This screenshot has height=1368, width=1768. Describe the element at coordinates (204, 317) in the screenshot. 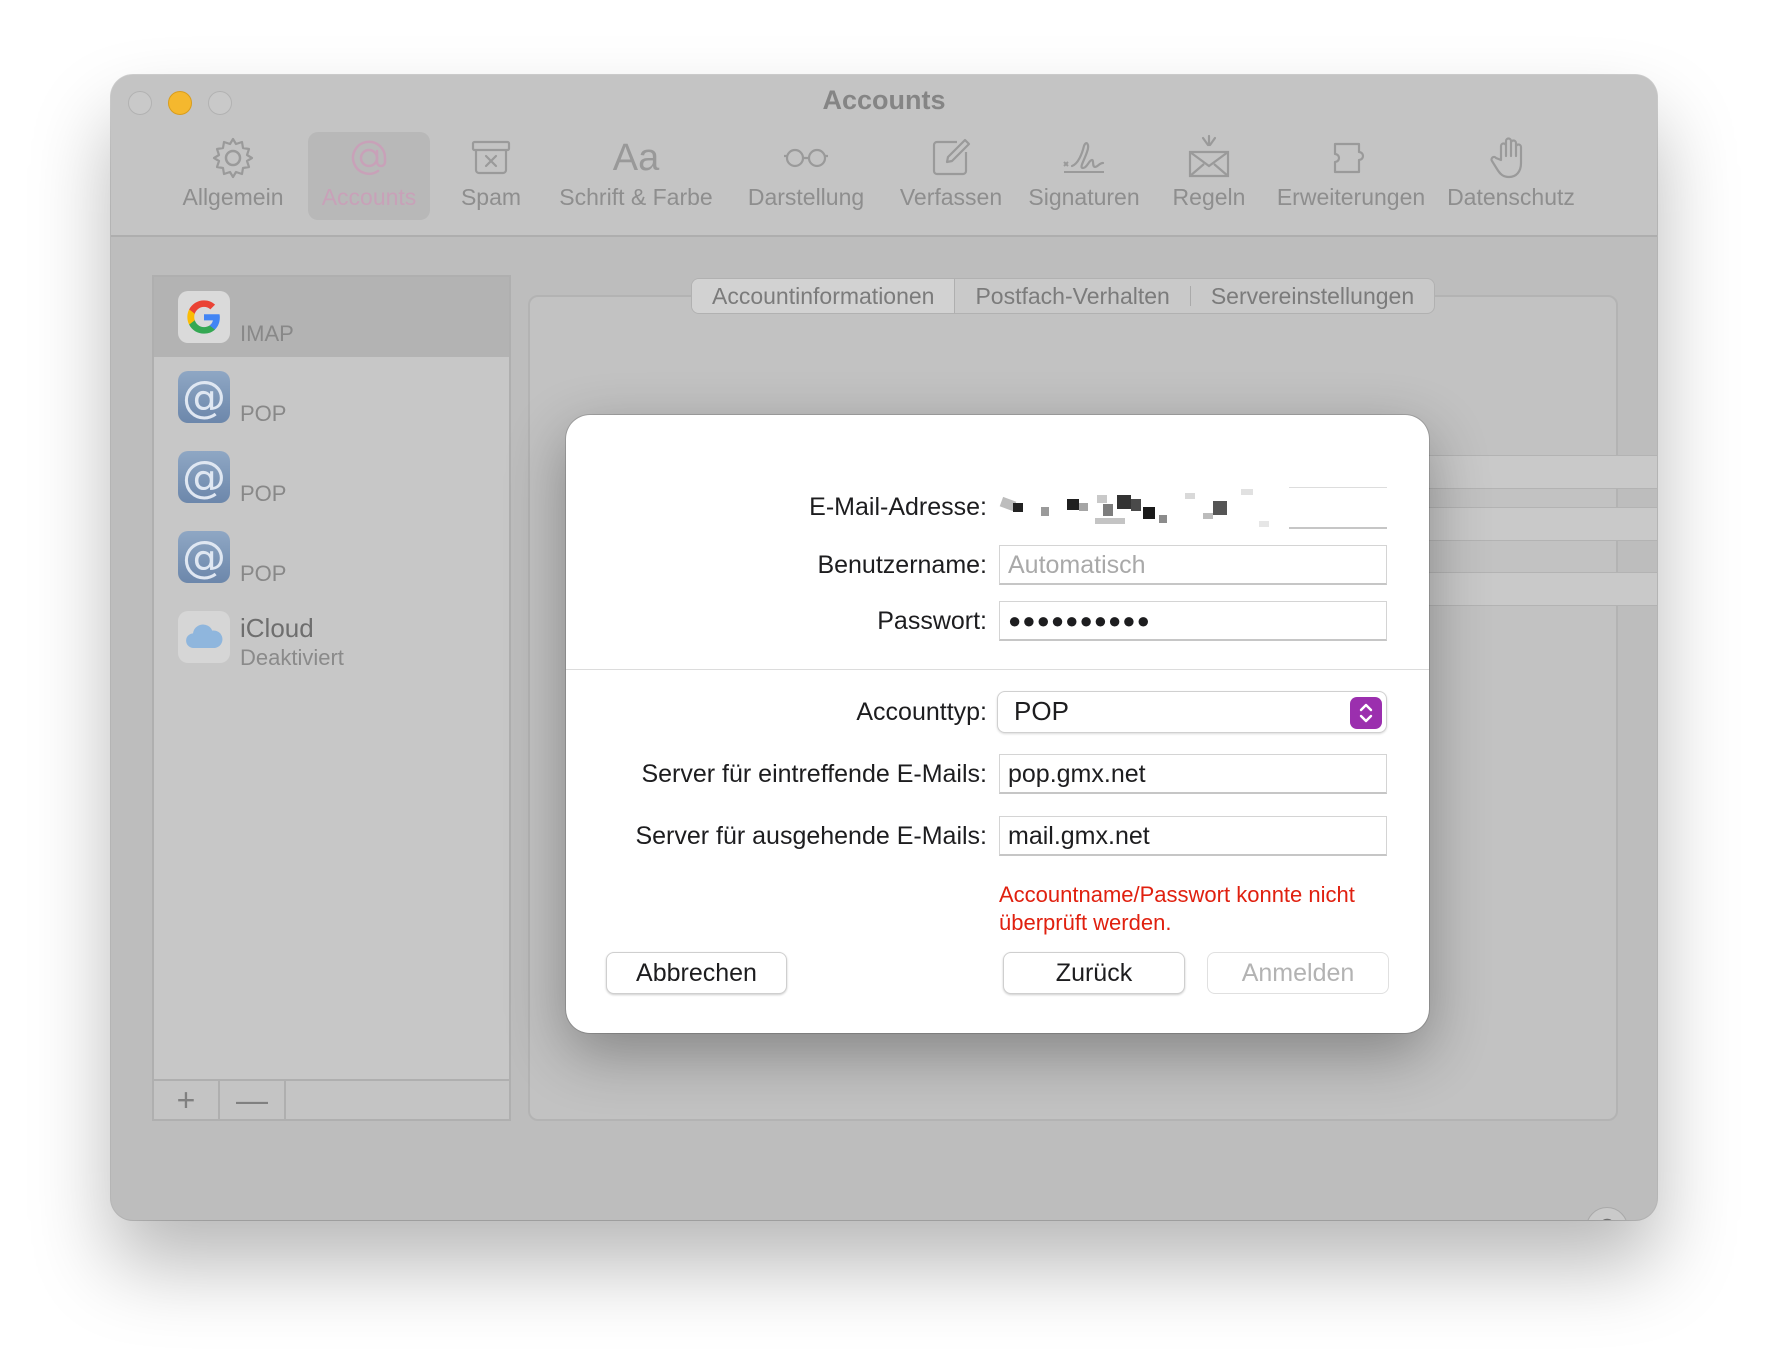

I see `google-icon` at that location.